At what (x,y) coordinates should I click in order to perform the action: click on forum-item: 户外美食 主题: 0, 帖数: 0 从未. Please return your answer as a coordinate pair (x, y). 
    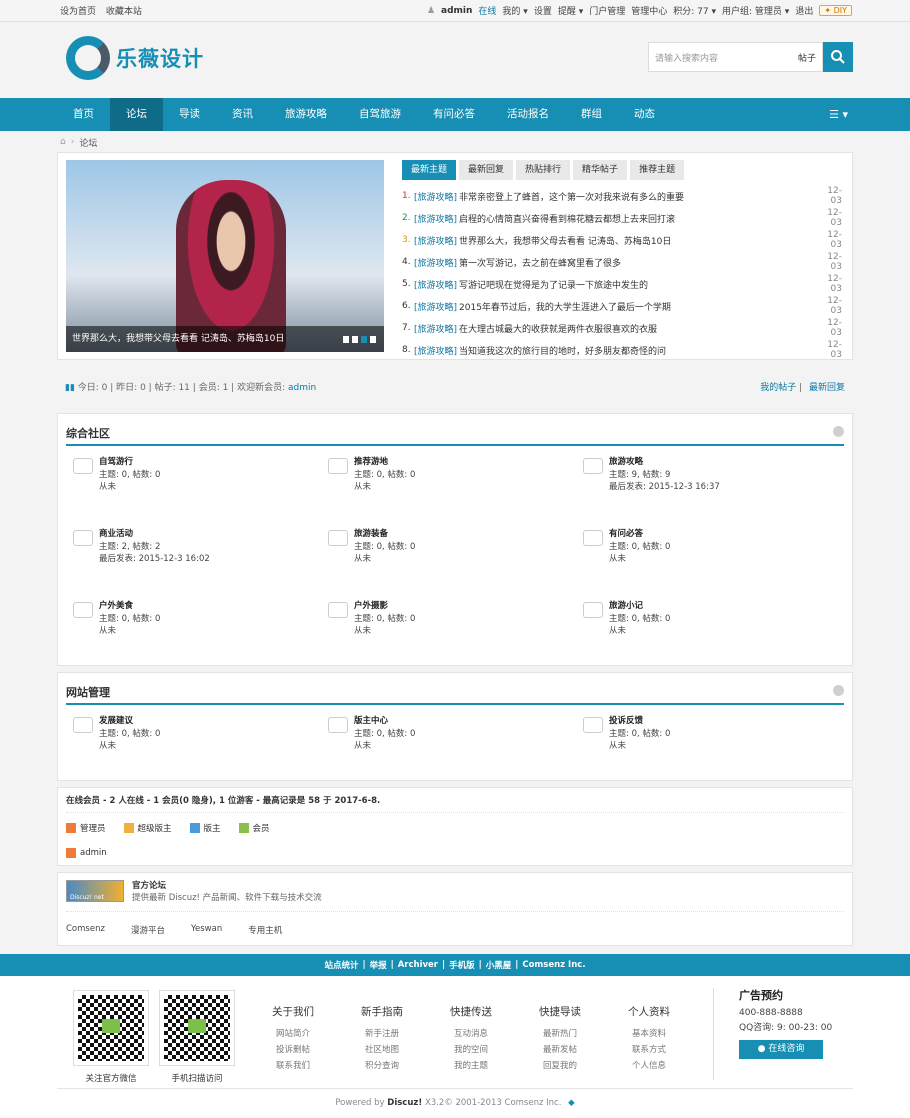
    Looking at the image, I should click on (200, 636).